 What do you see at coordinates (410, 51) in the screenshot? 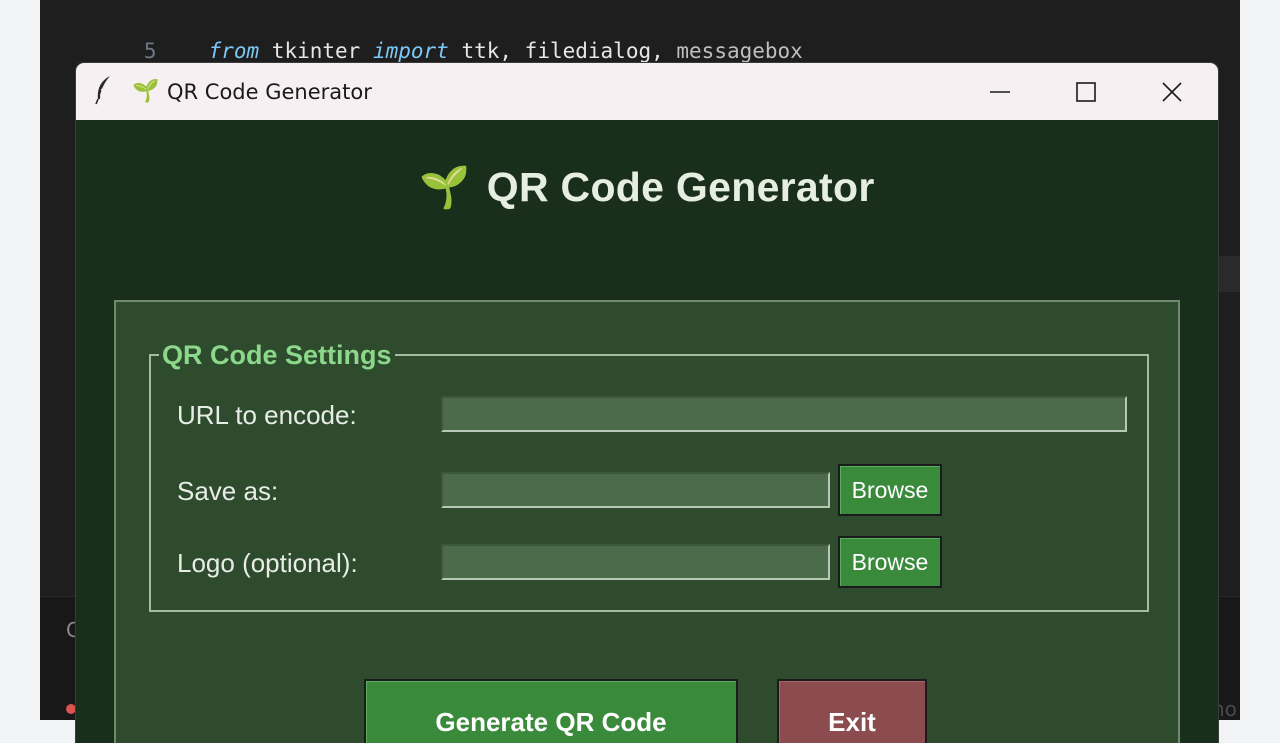
I see `keyword-import: import` at bounding box center [410, 51].